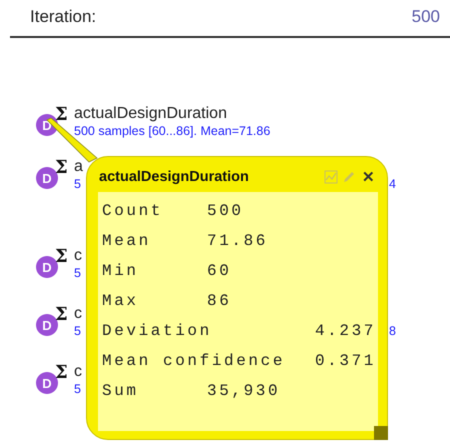 This screenshot has height=446, width=450. Describe the element at coordinates (237, 241) in the screenshot. I see `stat-value: 71.86` at that location.